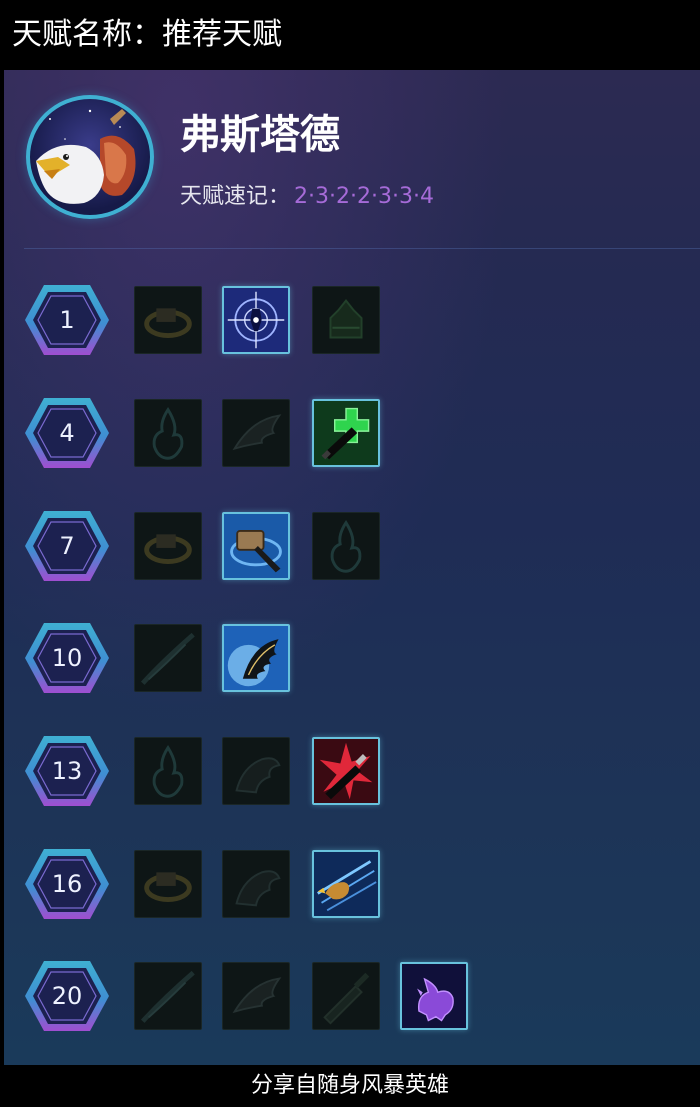 The image size is (700, 1107). I want to click on talent-option-gryphon, so click(434, 996).